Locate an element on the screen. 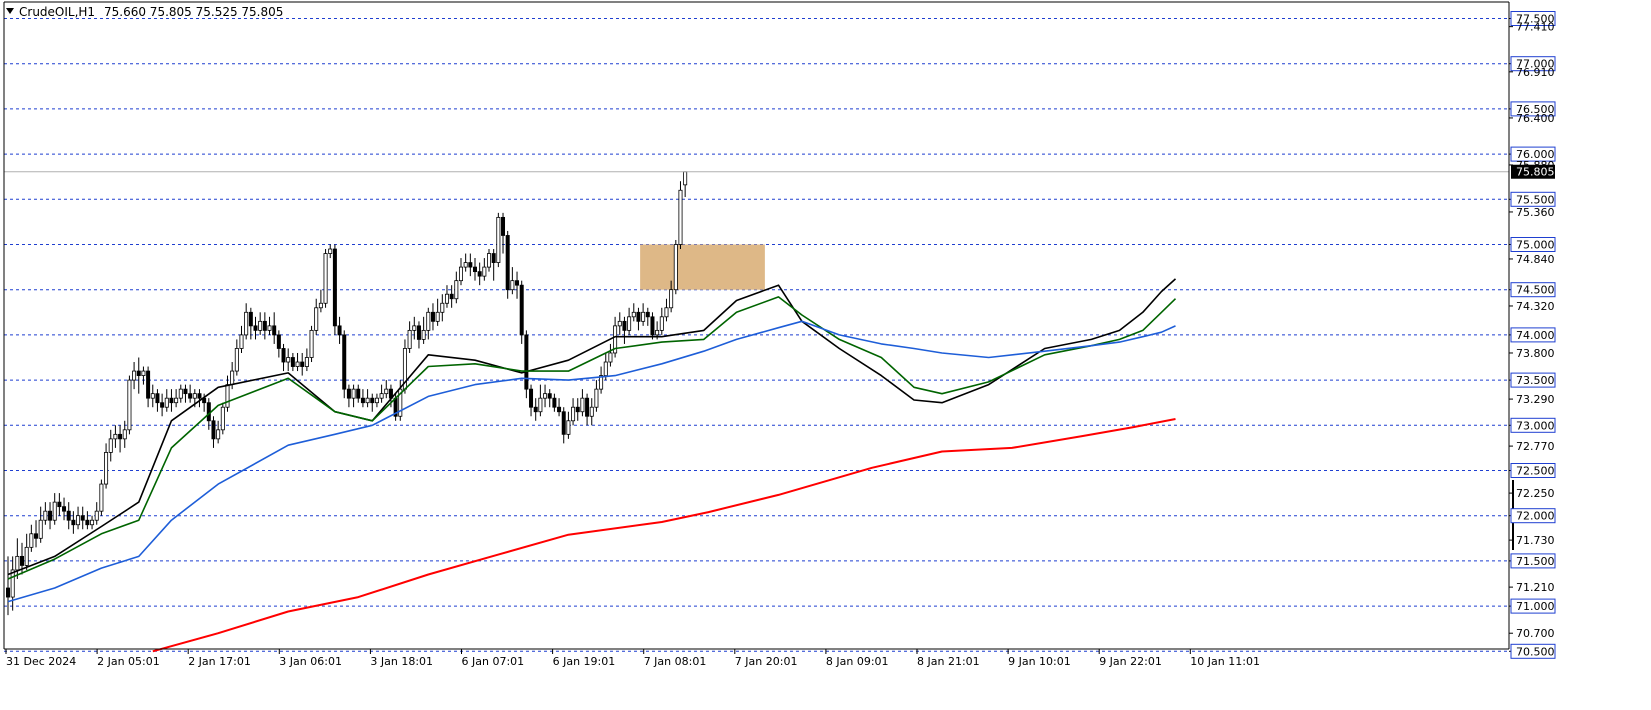 Image resolution: width=1651 pixels, height=710 pixels. x-tick-label: 8 Jan 09:01 is located at coordinates (857, 661).